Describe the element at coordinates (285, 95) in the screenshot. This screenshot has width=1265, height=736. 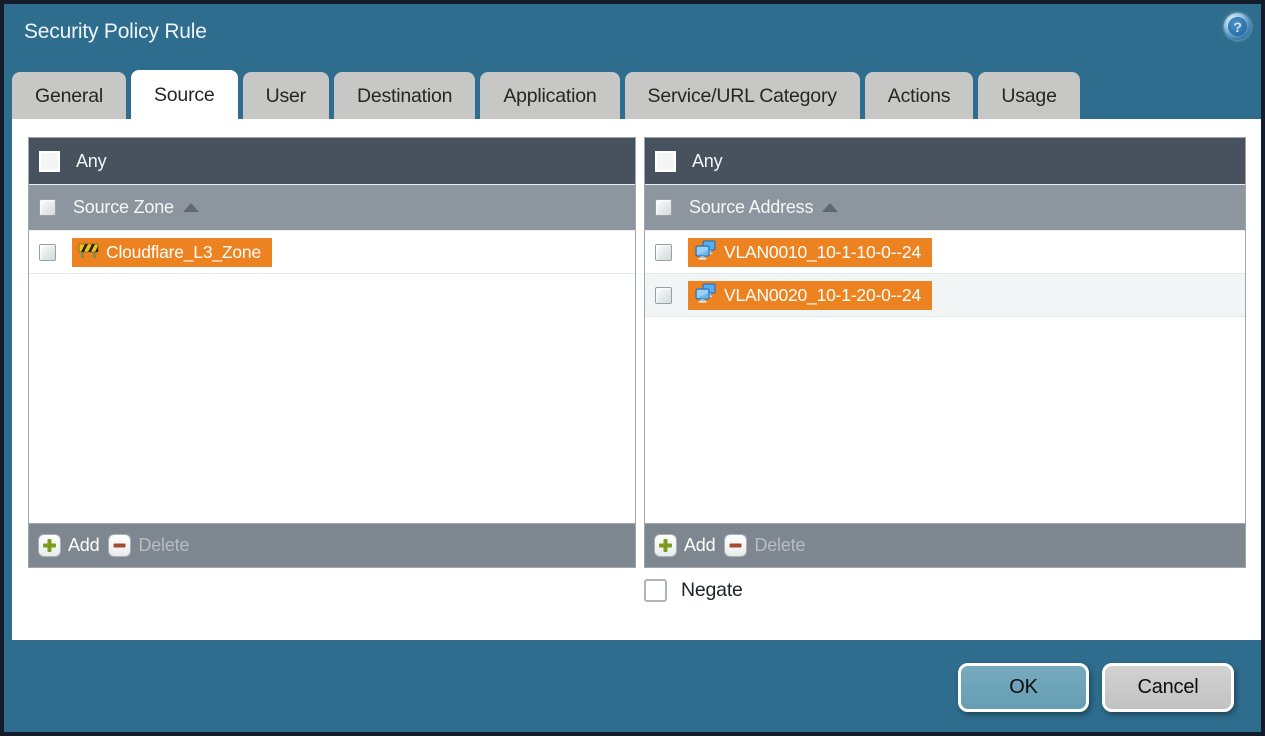
I see `tab-user: User` at that location.